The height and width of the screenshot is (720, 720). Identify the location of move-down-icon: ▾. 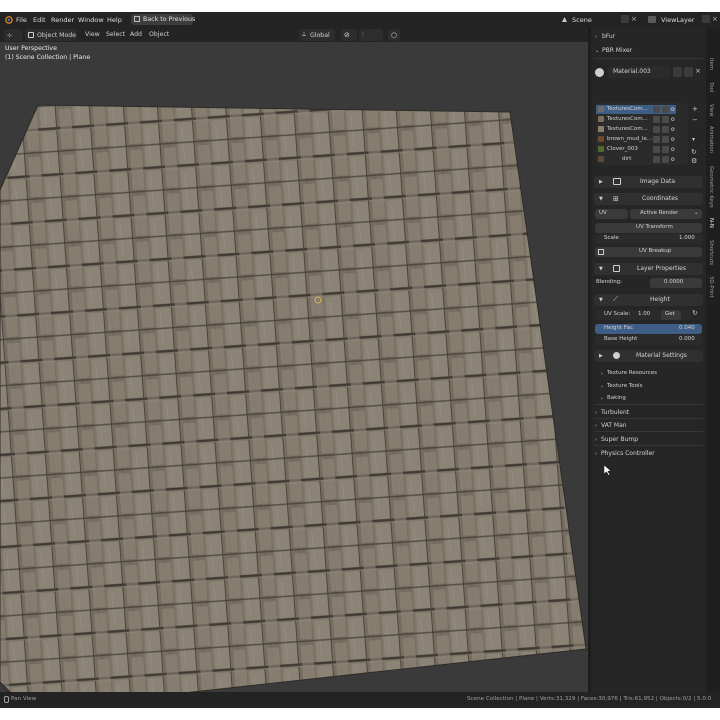
(693, 139).